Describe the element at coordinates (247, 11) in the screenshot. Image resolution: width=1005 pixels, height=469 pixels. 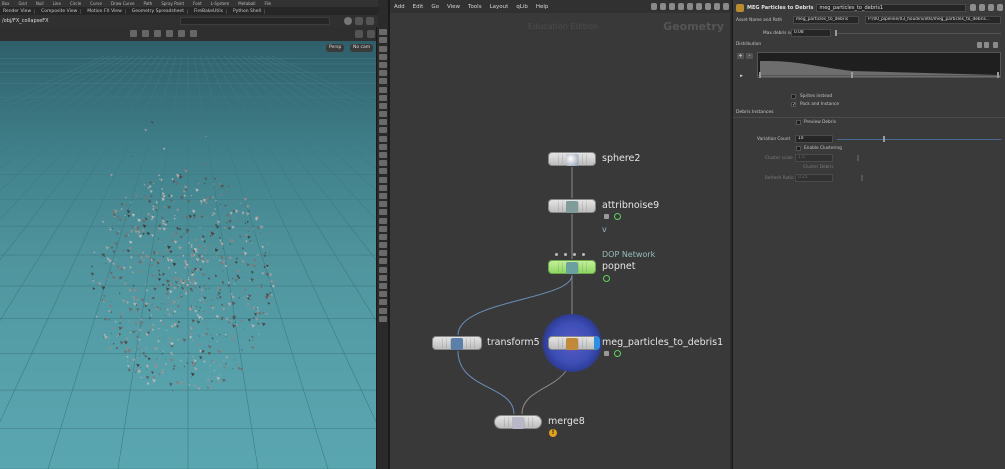
I see `viewer-tab: Python Shell` at that location.